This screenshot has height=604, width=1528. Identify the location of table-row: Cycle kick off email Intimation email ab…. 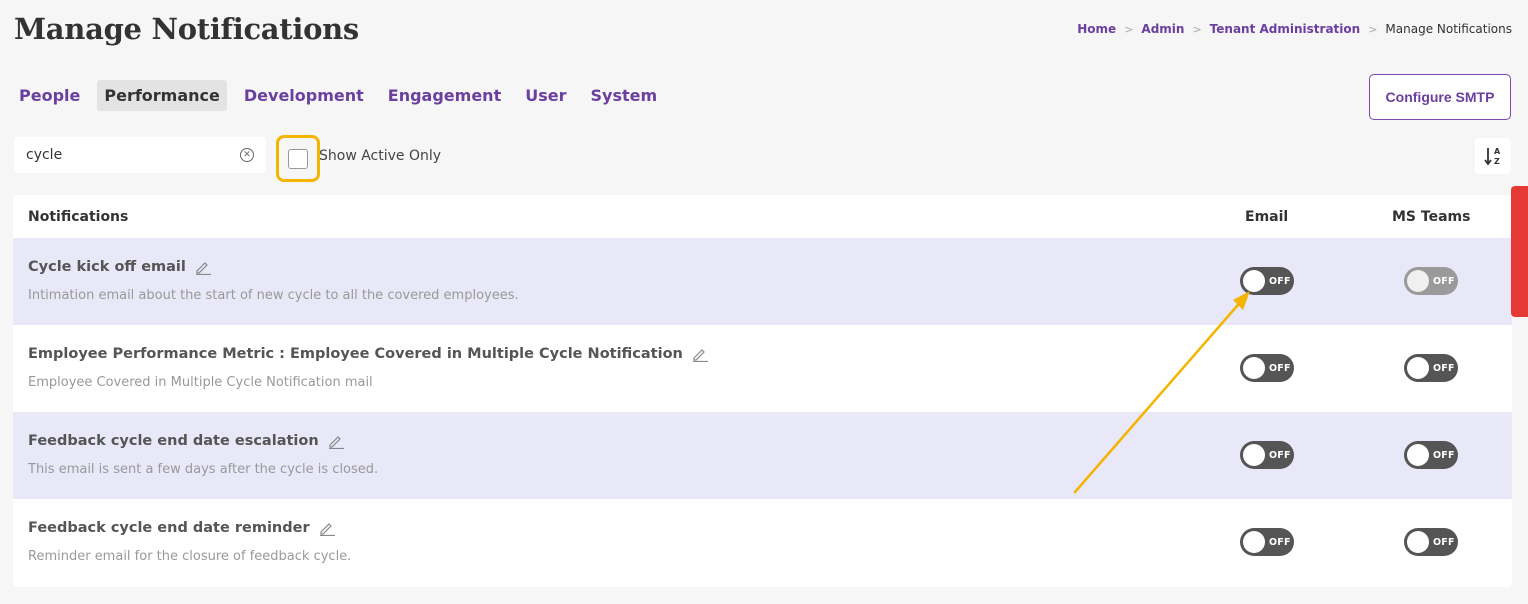
(762, 281).